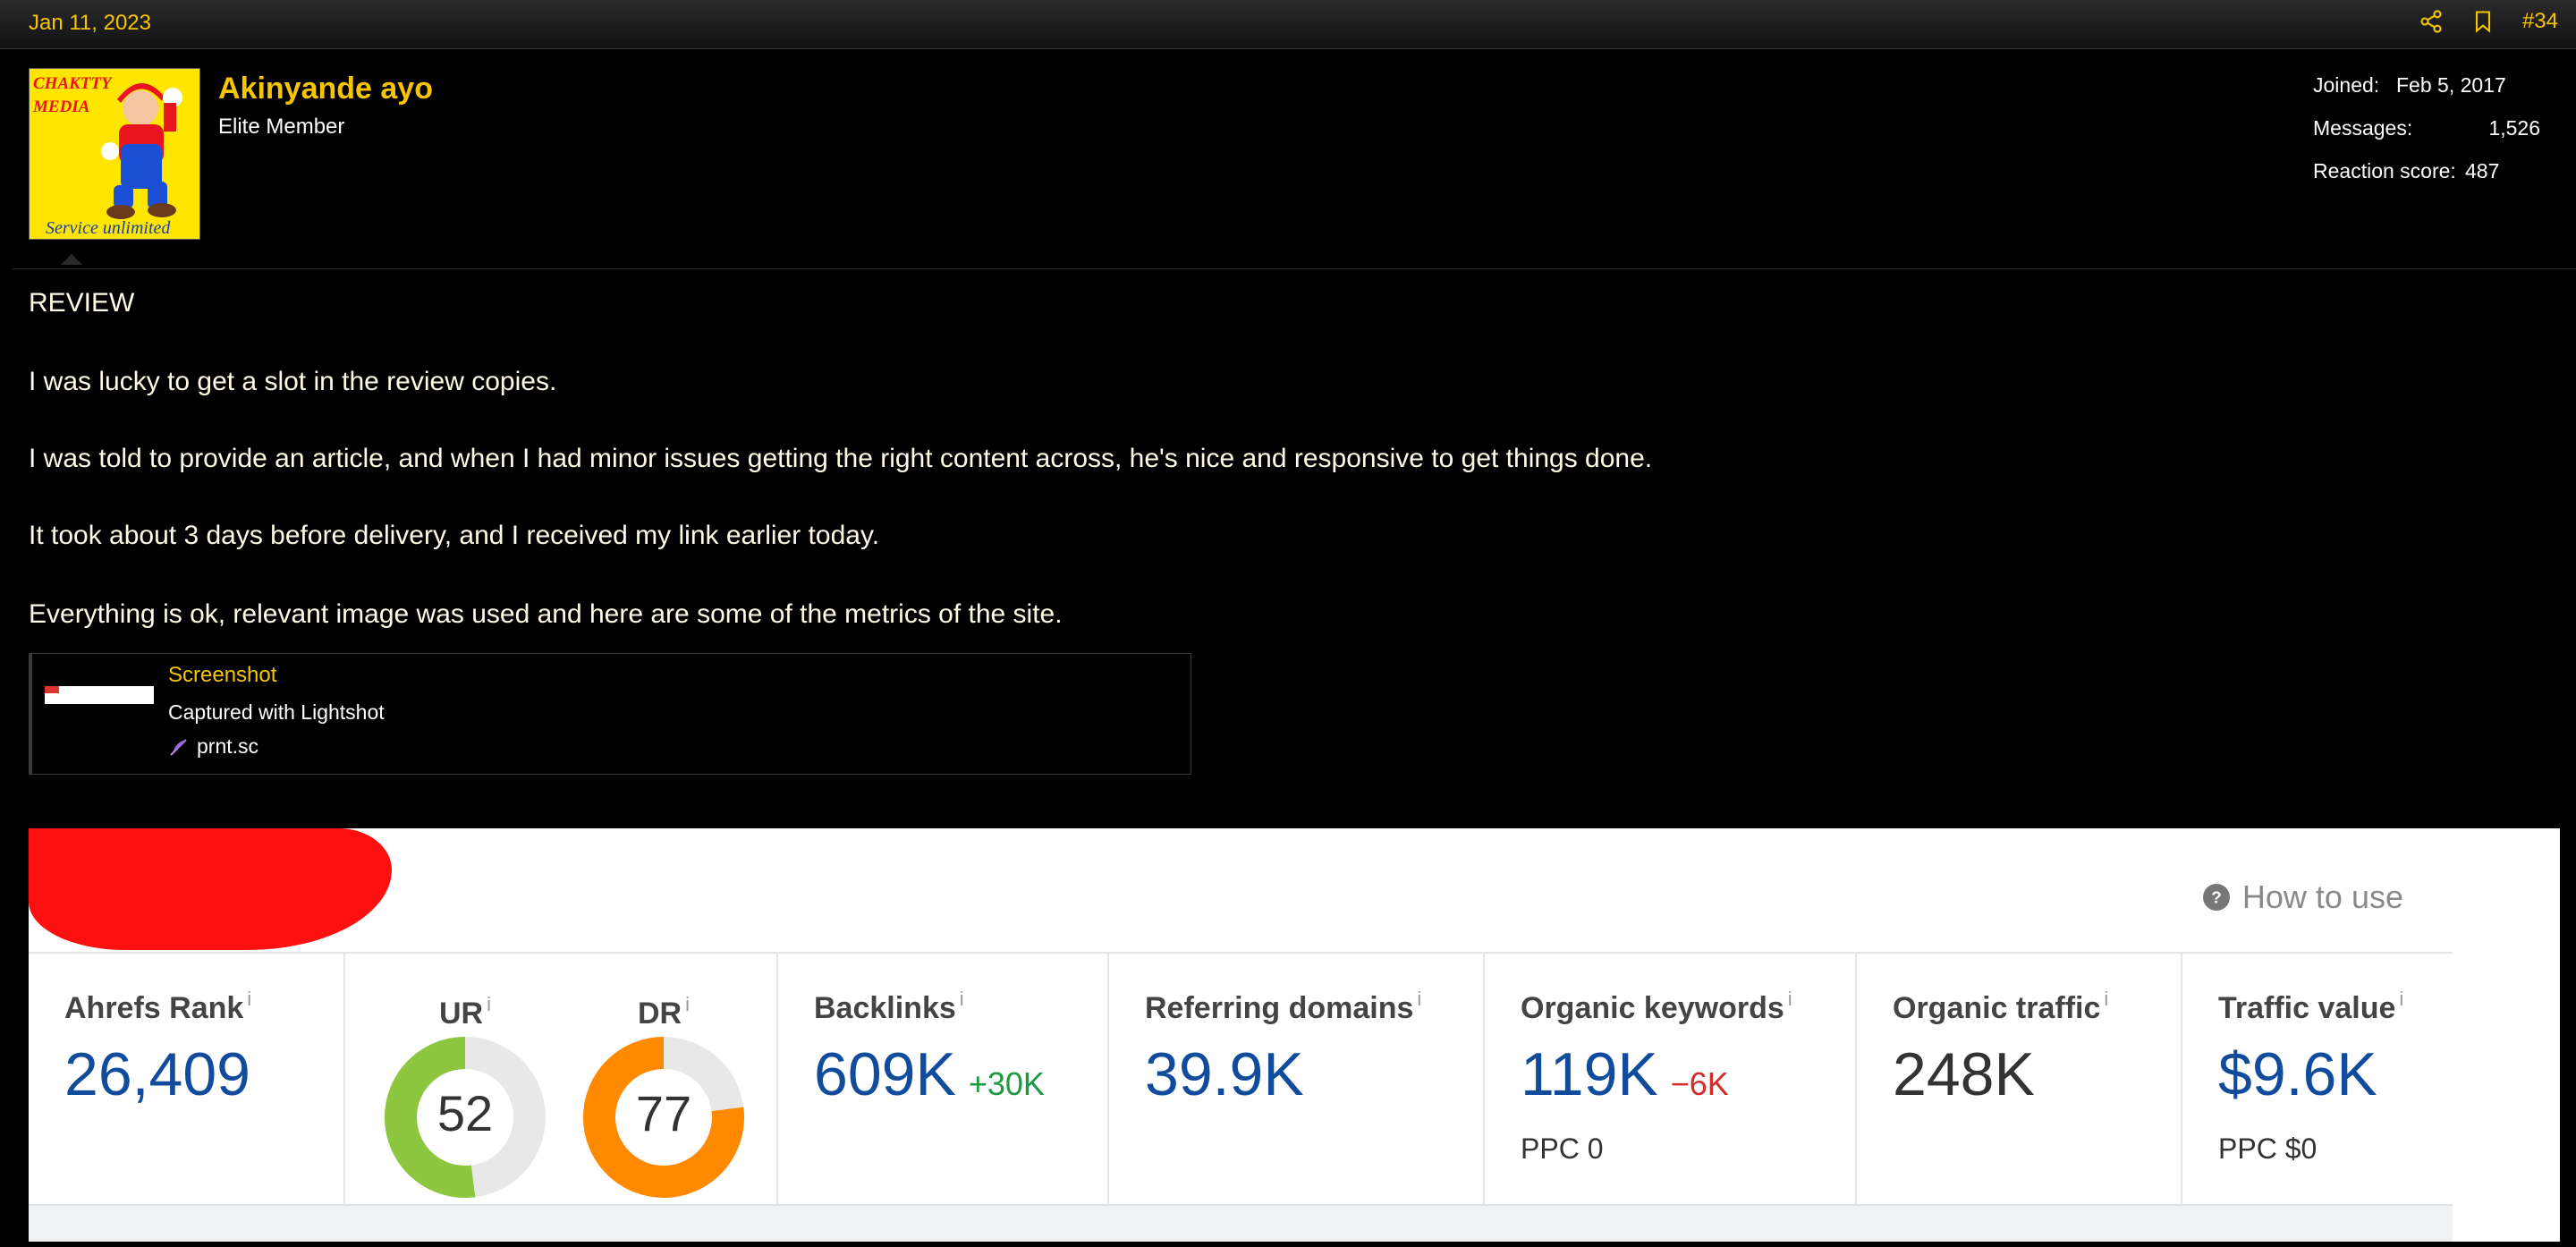 Image resolution: width=2576 pixels, height=1247 pixels. Describe the element at coordinates (325, 89) in the screenshot. I see `username: Akinyande ayo` at that location.